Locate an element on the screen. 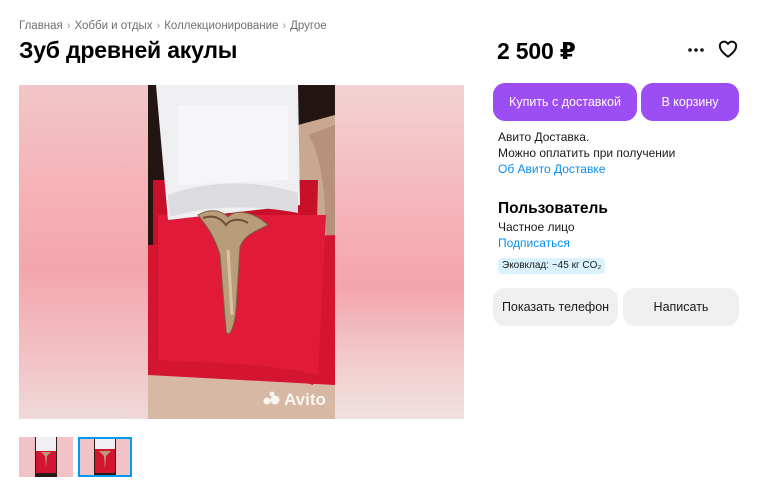 This screenshot has width=760, height=495. breadcrumb-other: Другое is located at coordinates (308, 26).